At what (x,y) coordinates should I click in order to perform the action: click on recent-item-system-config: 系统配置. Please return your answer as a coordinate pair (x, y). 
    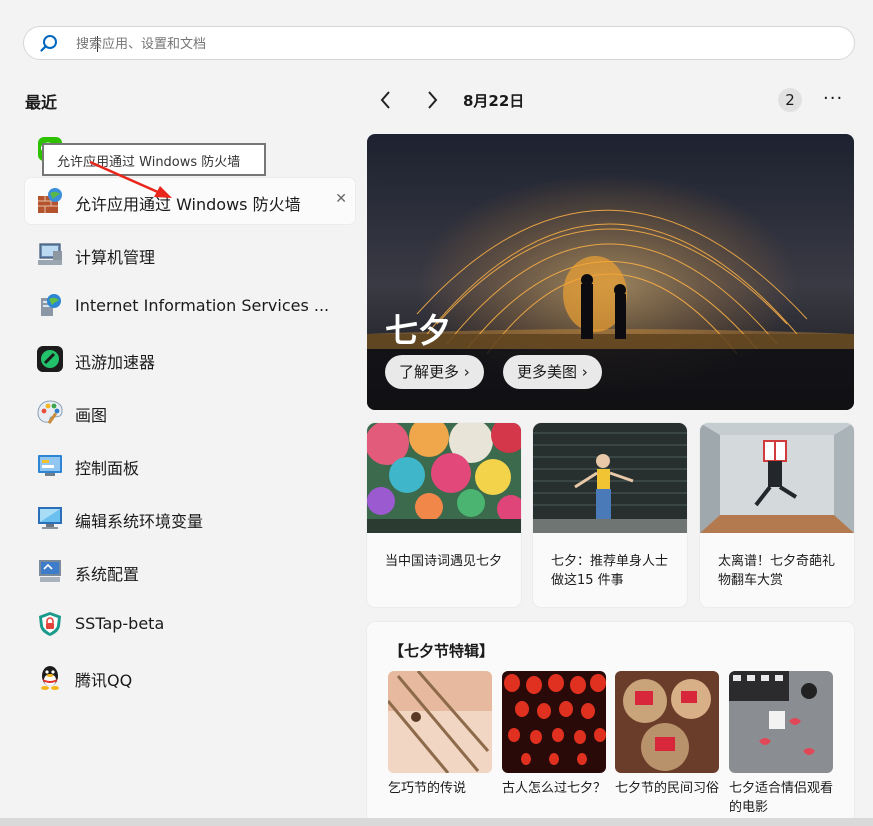
    Looking at the image, I should click on (190, 571).